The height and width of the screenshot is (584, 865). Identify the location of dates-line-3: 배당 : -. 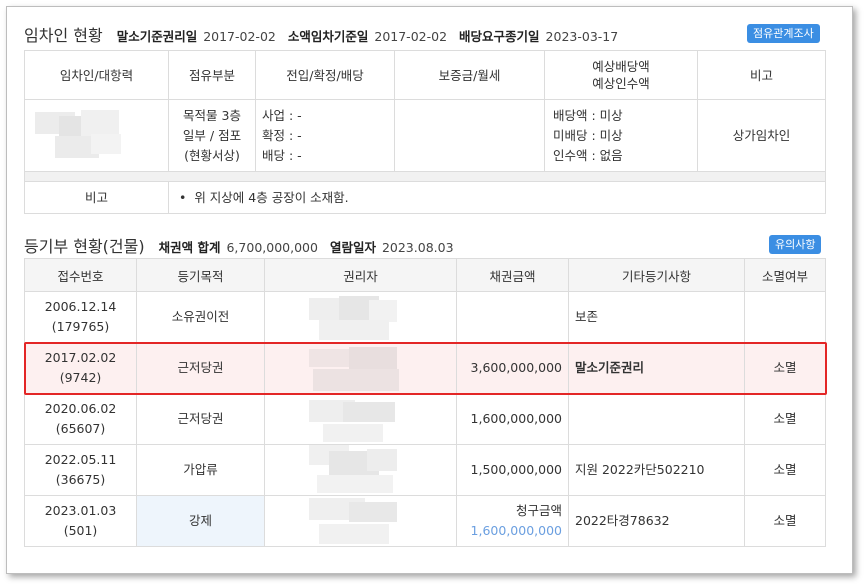
(282, 155).